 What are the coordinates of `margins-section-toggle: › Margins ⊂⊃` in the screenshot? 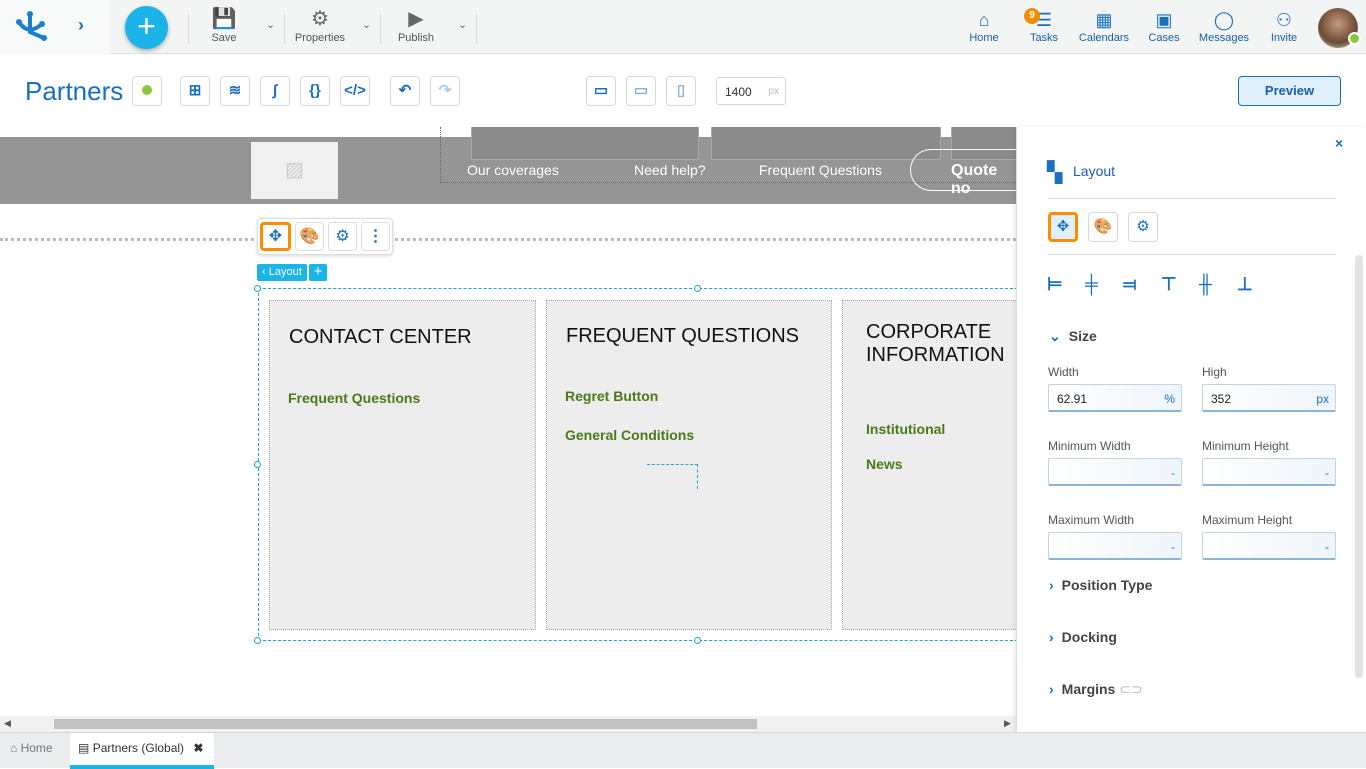 It's located at (1096, 689).